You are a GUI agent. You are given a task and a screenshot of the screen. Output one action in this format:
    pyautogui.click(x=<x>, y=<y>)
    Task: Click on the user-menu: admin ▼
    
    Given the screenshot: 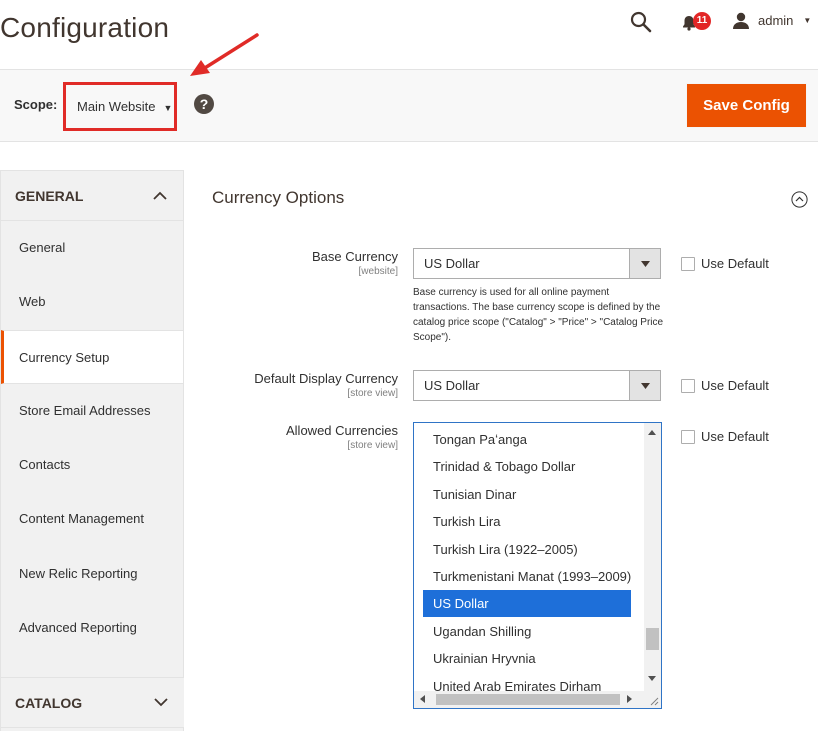 What is the action you would take?
    pyautogui.click(x=771, y=20)
    